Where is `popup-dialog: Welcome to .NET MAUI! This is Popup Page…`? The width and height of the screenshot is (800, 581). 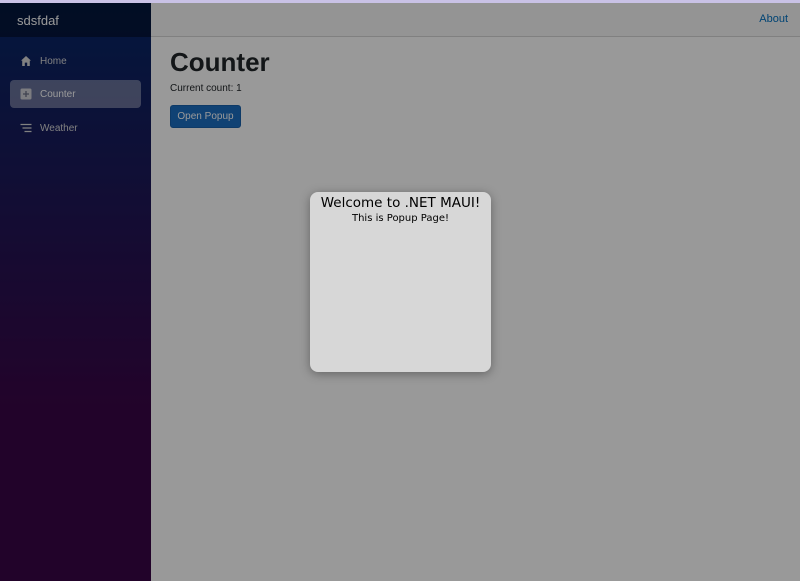
popup-dialog: Welcome to .NET MAUI! This is Popup Page… is located at coordinates (400, 282).